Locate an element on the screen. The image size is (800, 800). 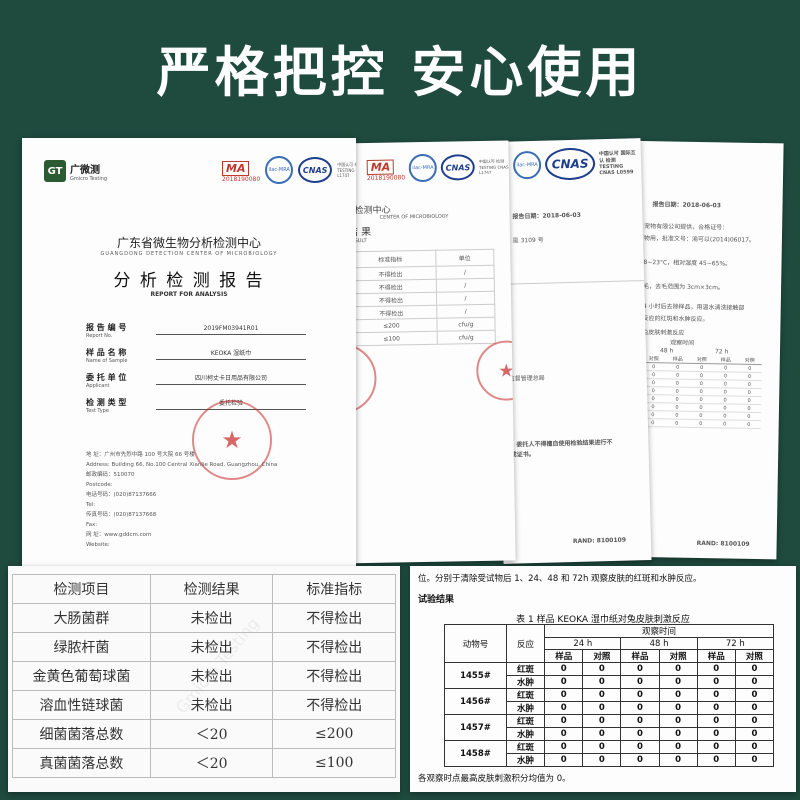
address-line: 传真号码：(020)87137668 is located at coordinates (121, 515).